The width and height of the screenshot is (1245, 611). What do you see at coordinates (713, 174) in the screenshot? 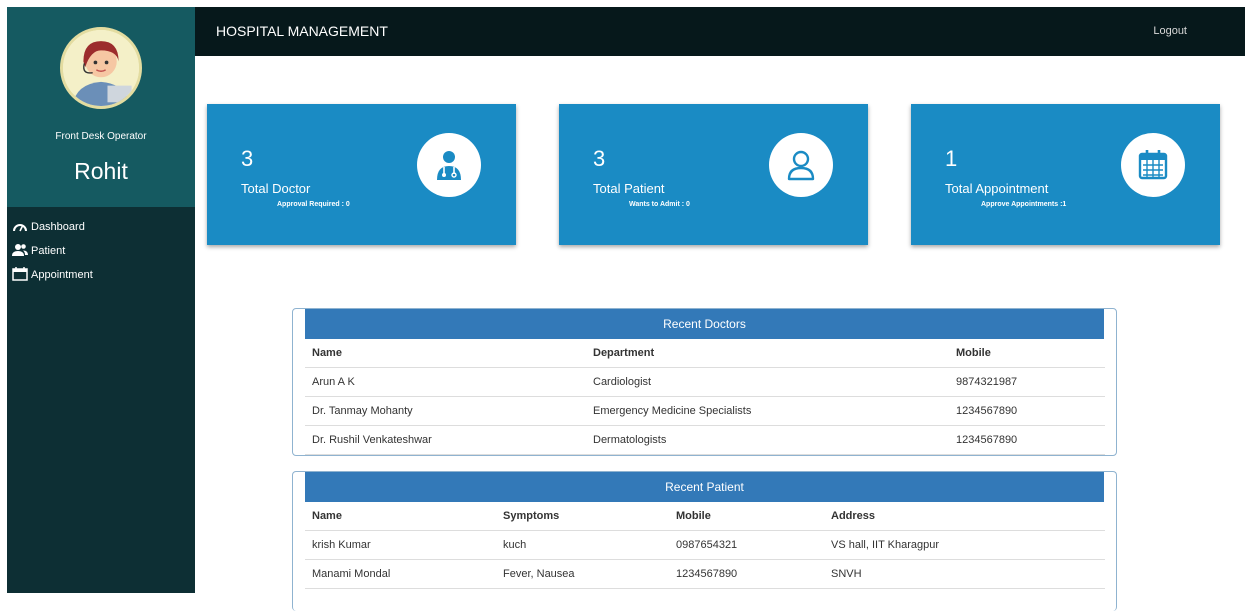
I see `total-patient-card: 3 Total Patient Wants to Admit : 0` at bounding box center [713, 174].